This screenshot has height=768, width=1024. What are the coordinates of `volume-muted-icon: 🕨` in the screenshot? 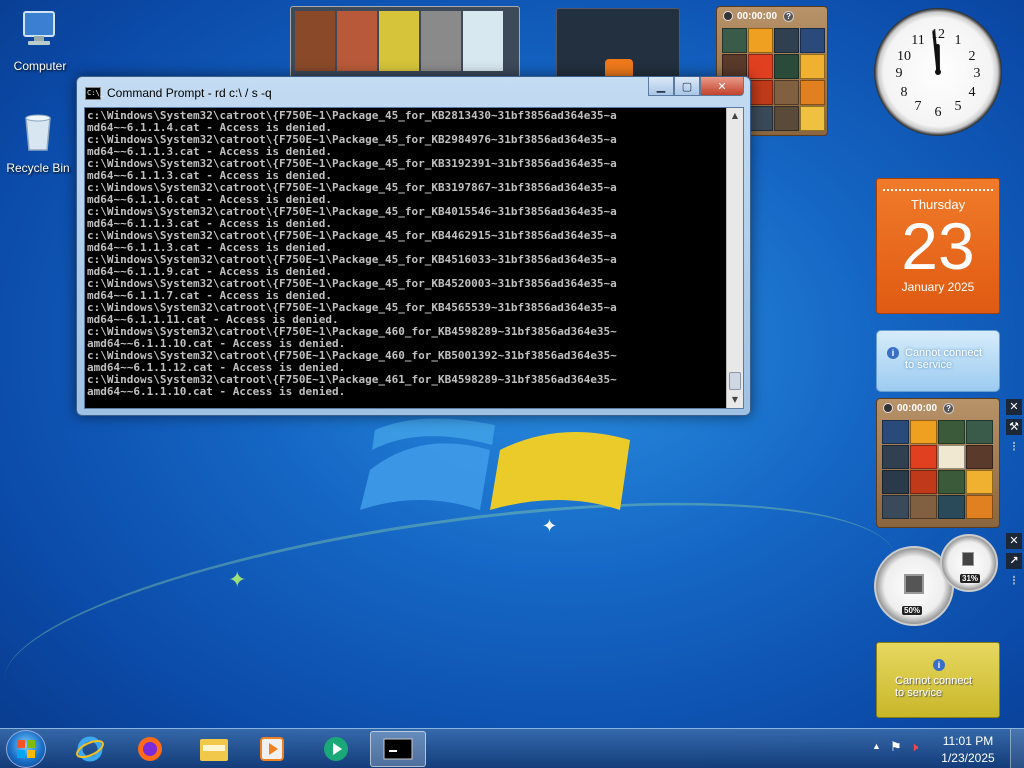 It's located at (914, 747).